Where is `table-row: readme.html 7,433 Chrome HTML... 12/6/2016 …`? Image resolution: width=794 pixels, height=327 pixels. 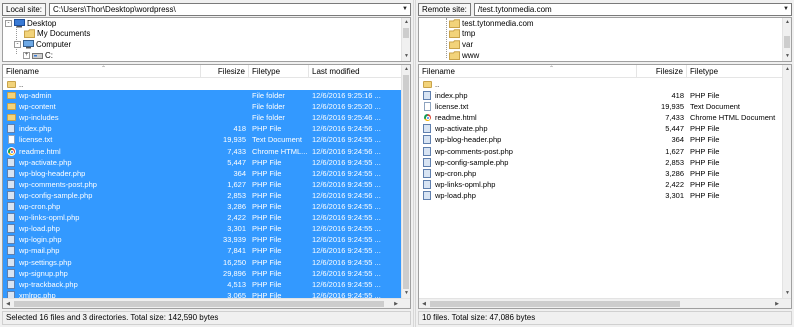
table-row: readme.html 7,433 Chrome HTML... 12/6/2016 … is located at coordinates (206, 151).